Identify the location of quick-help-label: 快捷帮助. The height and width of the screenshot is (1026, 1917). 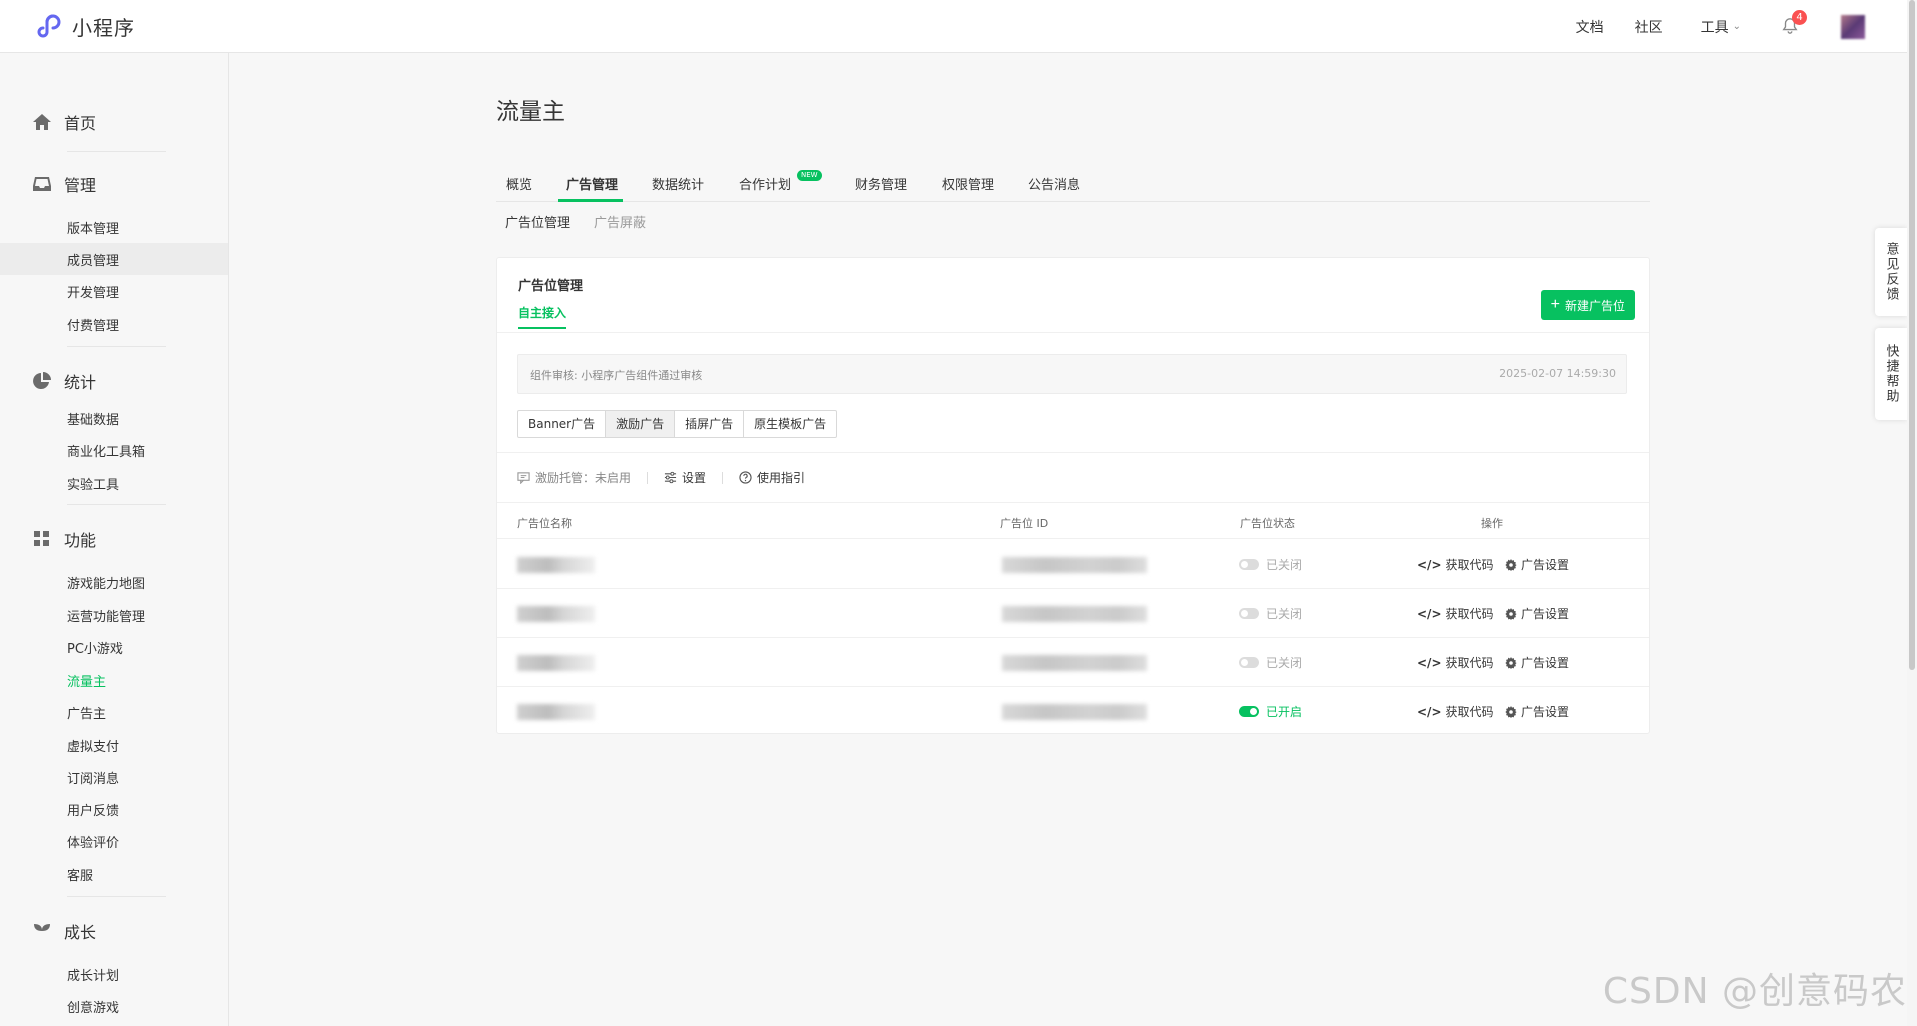
(1891, 374).